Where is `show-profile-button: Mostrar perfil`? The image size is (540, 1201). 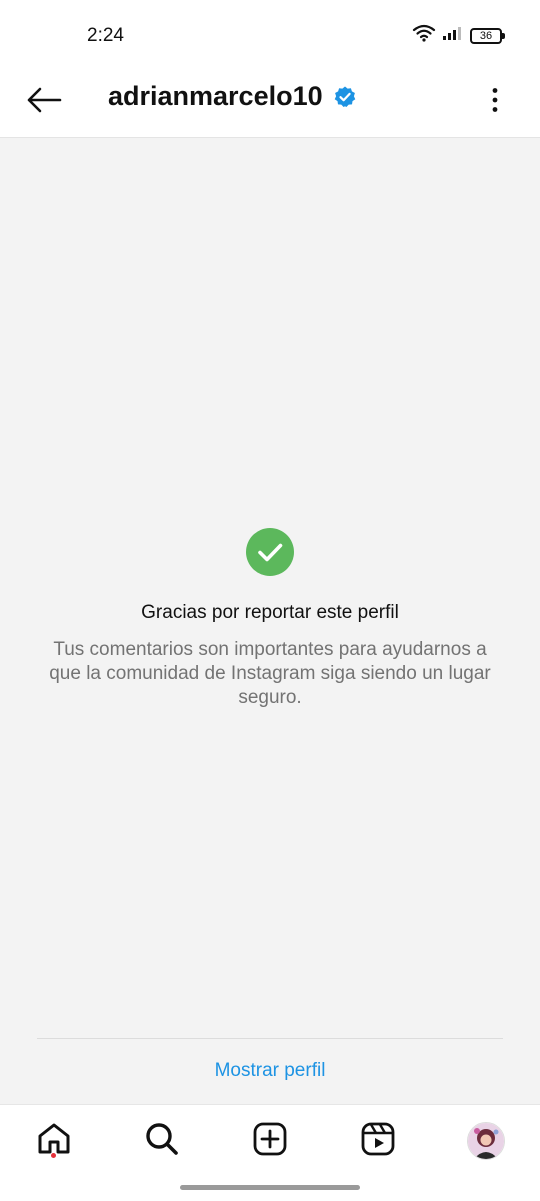 show-profile-button: Mostrar perfil is located at coordinates (270, 1071).